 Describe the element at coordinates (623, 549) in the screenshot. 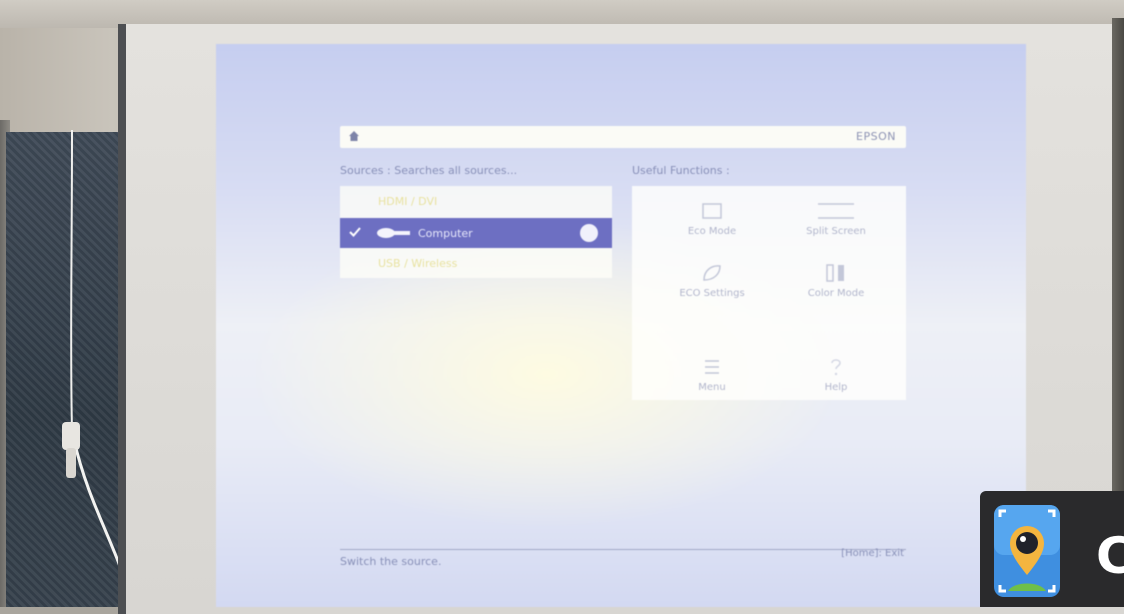

I see `footer-divider` at that location.